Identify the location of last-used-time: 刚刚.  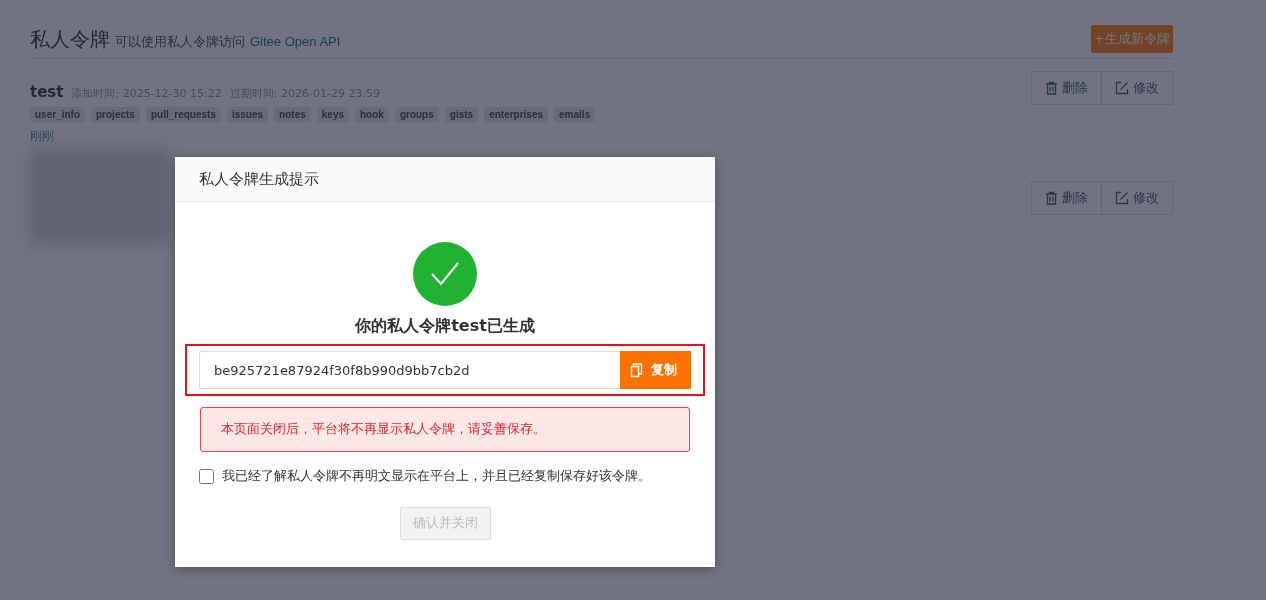
(42, 136).